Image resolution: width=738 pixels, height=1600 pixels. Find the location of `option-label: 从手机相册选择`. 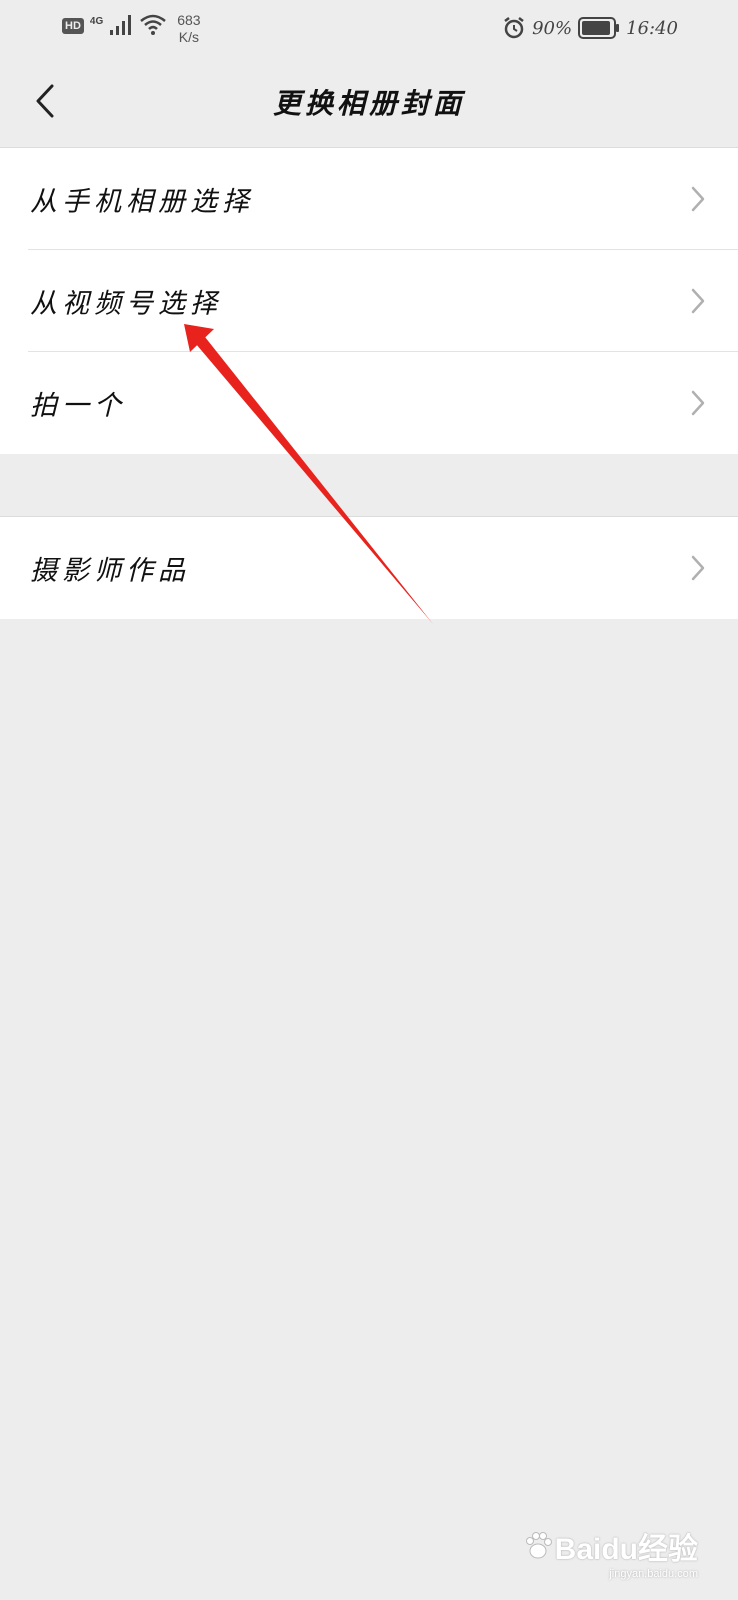

option-label: 从手机相册选择 is located at coordinates (142, 202).